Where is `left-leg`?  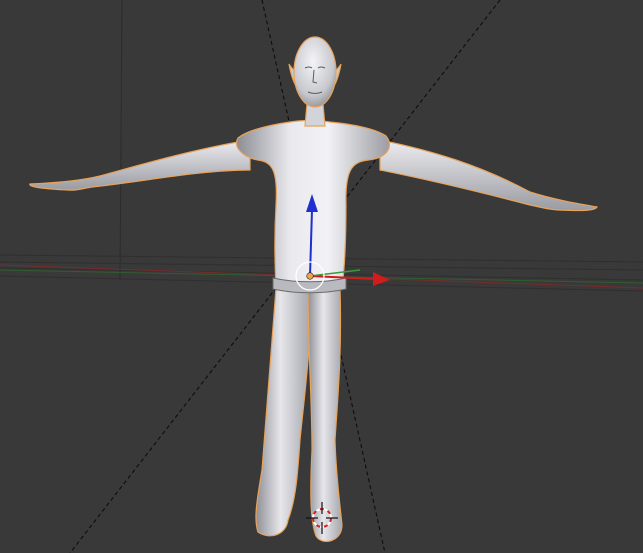 left-leg is located at coordinates (283, 412).